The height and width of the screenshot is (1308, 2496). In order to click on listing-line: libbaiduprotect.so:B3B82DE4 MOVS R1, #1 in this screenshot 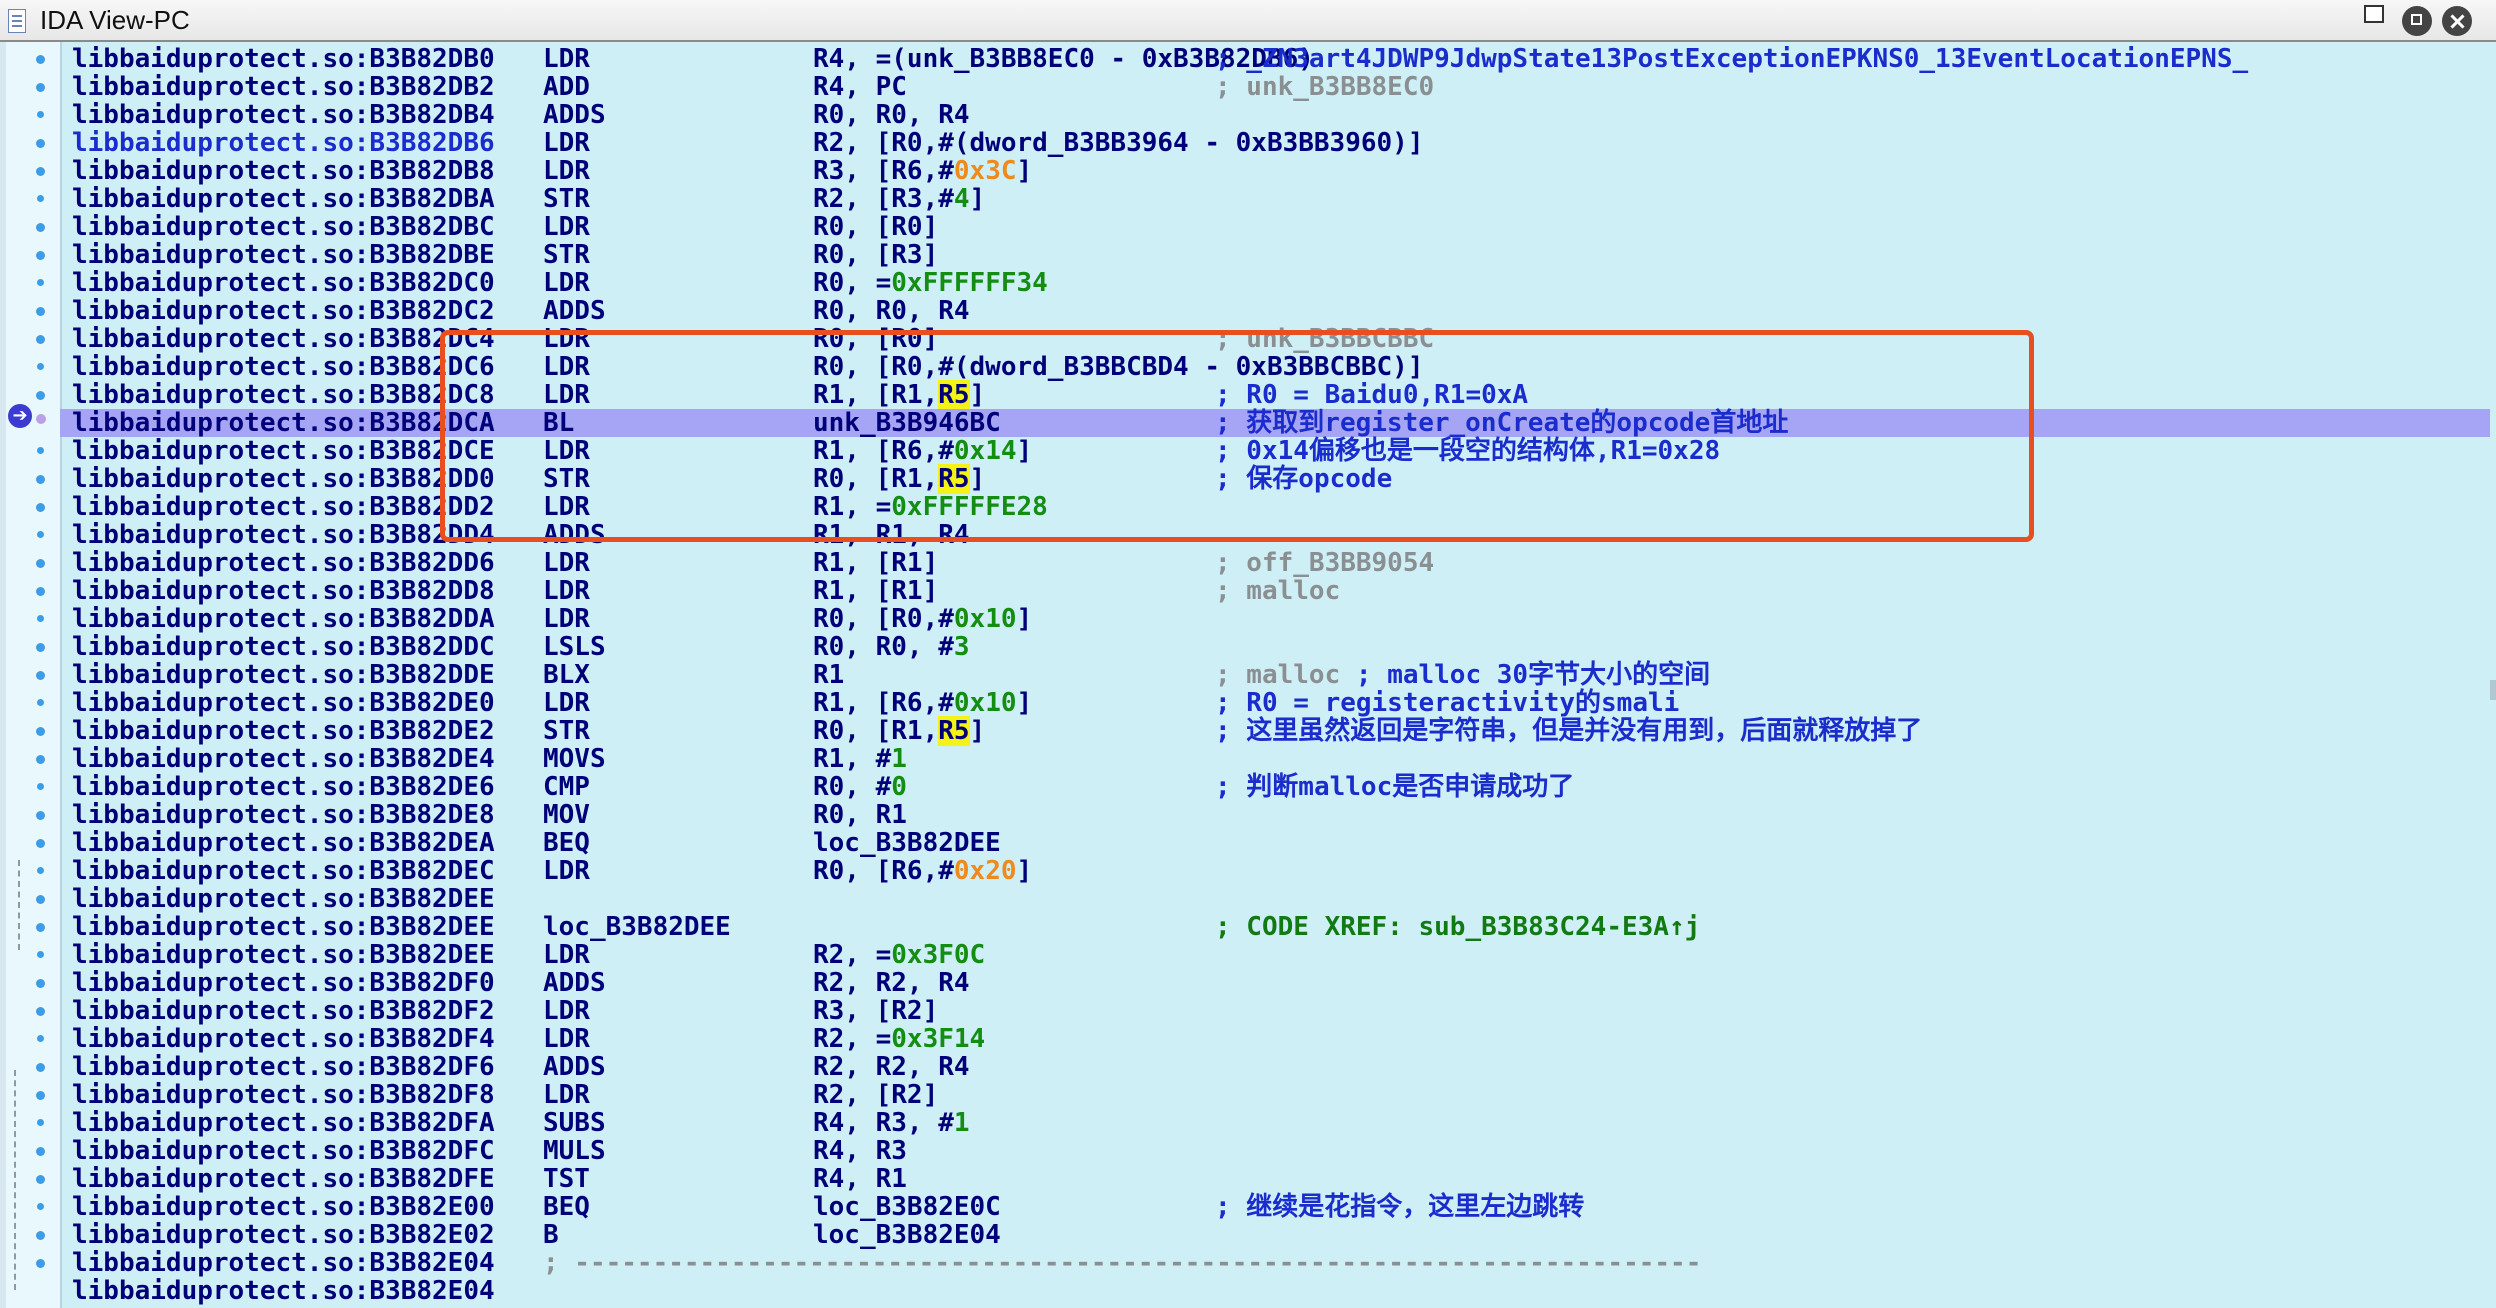, I will do `click(1276, 759)`.